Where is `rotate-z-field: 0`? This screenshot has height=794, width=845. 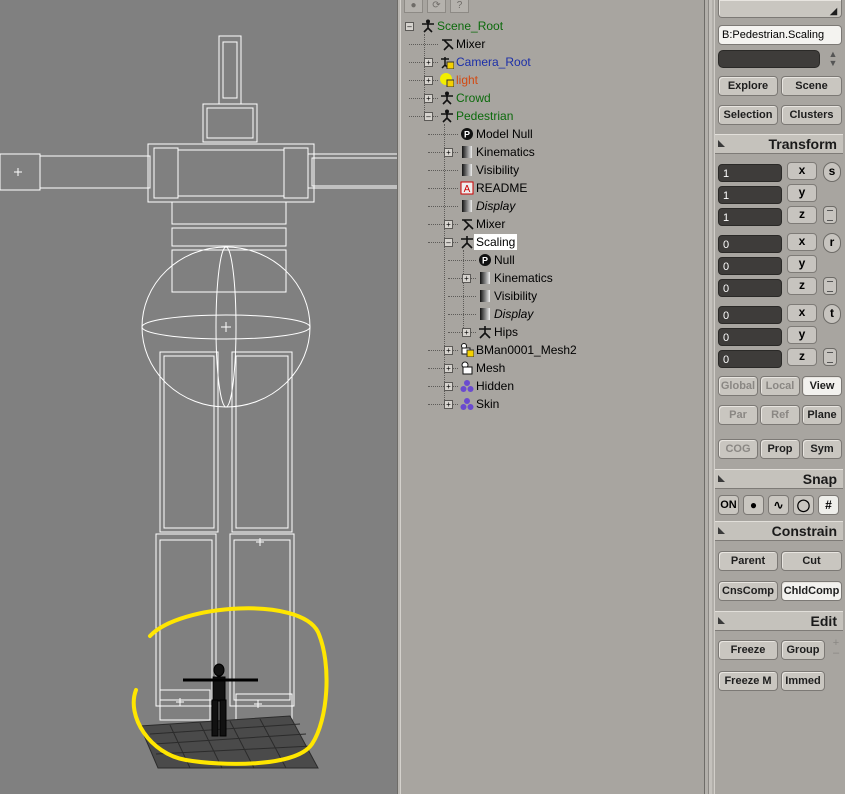 rotate-z-field: 0 is located at coordinates (750, 288).